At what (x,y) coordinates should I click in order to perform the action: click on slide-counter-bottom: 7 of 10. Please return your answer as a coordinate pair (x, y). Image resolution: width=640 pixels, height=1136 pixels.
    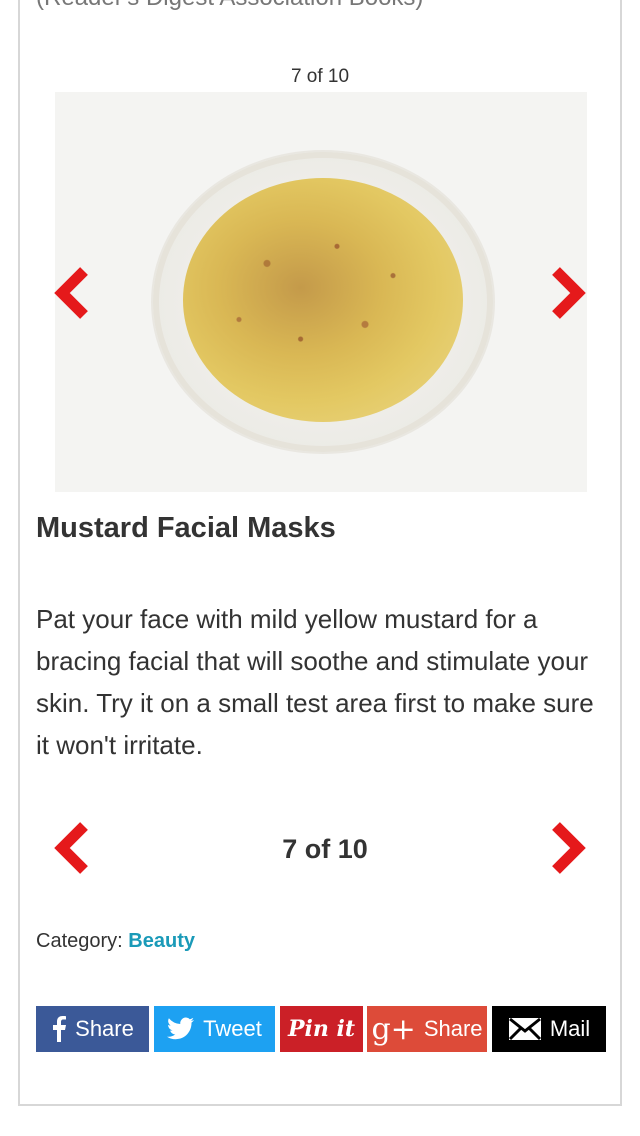
    Looking at the image, I should click on (325, 849).